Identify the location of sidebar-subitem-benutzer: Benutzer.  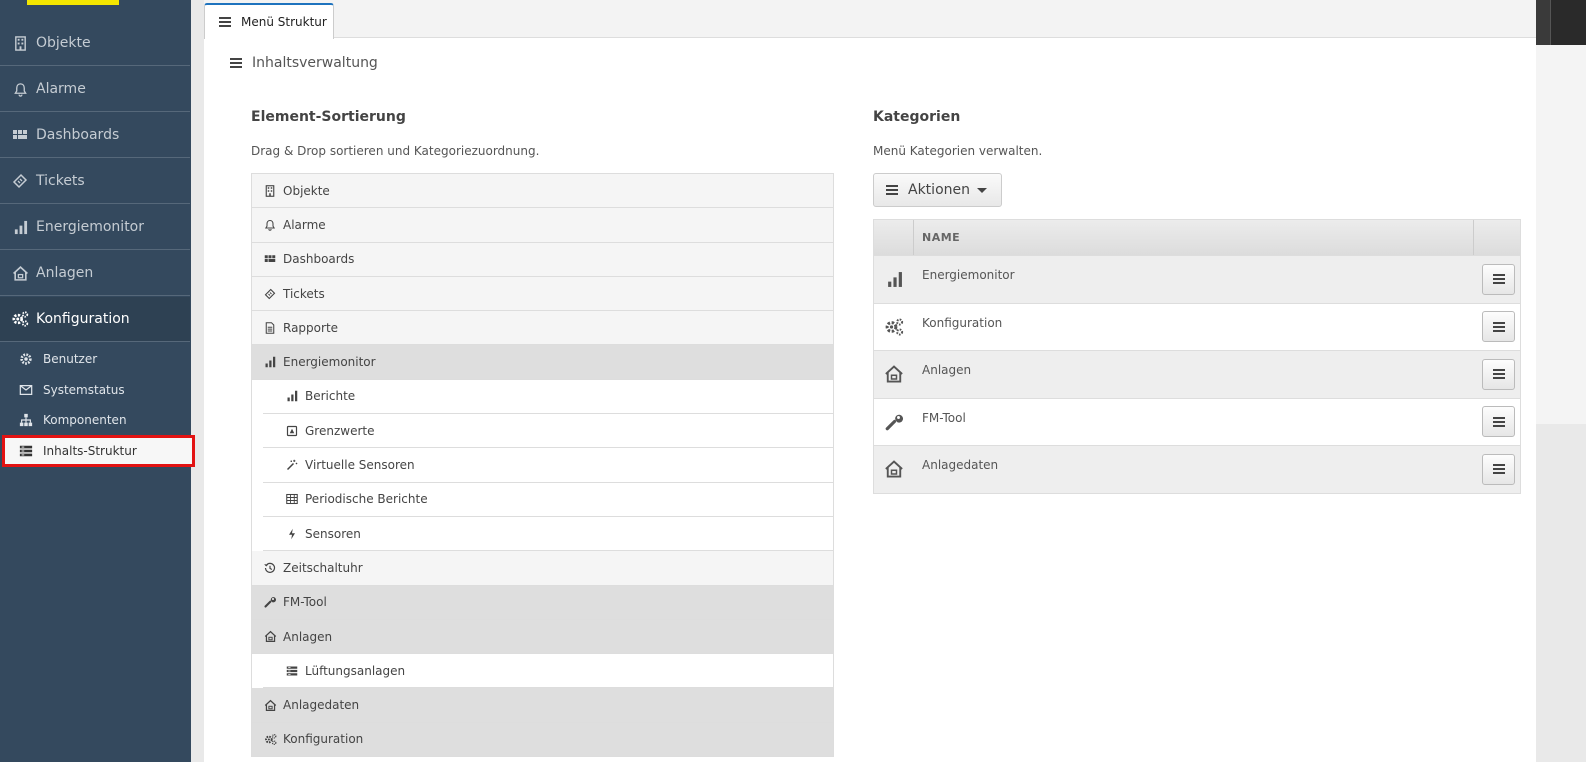
(99, 359).